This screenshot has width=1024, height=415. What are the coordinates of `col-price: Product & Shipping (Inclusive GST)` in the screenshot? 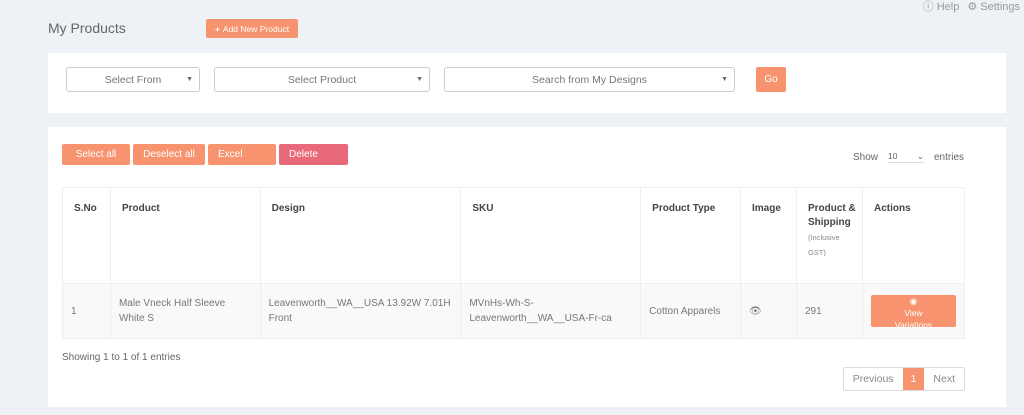 It's located at (829, 235).